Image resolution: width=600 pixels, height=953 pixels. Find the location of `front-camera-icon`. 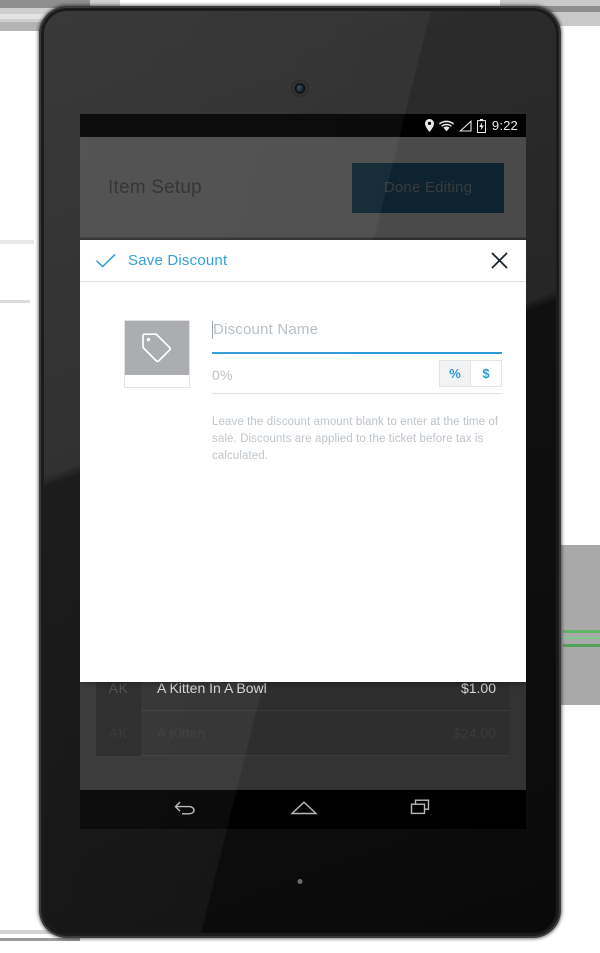

front-camera-icon is located at coordinates (300, 88).